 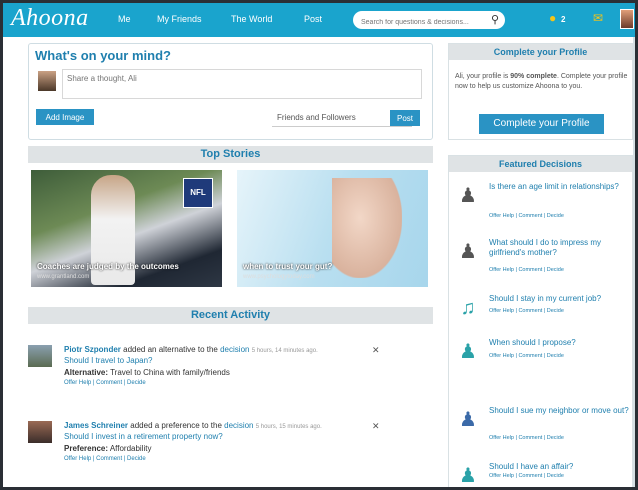 What do you see at coordinates (483, 76) in the screenshot?
I see `profile-text-prefix: Ali, your profile is` at bounding box center [483, 76].